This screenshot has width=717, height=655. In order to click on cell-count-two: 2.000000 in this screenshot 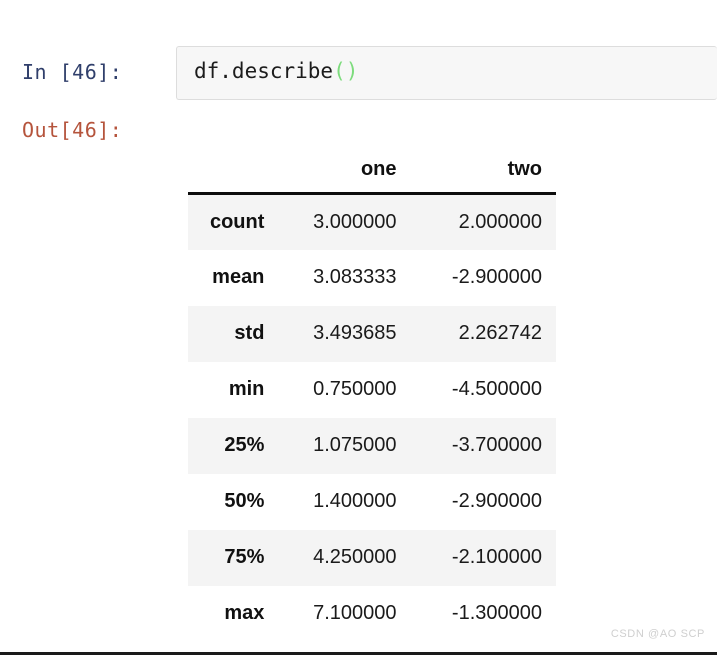, I will do `click(500, 221)`.